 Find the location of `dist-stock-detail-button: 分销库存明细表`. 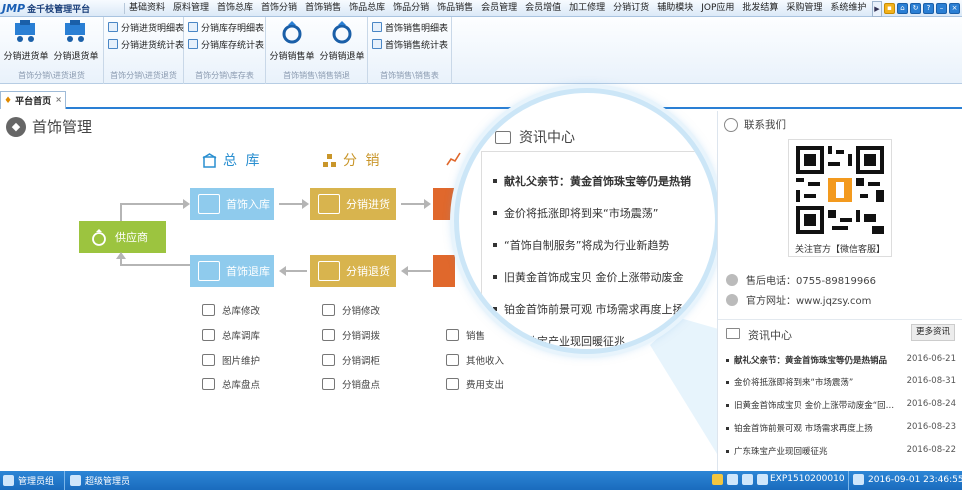

dist-stock-detail-button: 分销库存明细表 is located at coordinates (226, 27).